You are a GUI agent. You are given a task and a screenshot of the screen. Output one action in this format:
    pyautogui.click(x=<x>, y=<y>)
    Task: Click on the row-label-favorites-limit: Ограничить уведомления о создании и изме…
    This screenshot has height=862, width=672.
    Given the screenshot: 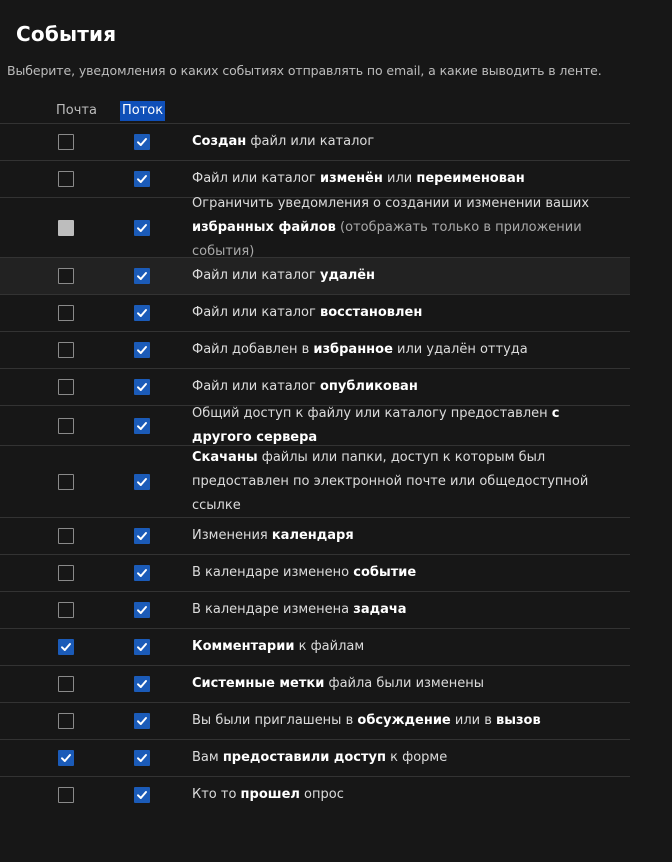 What is the action you would take?
    pyautogui.click(x=406, y=228)
    